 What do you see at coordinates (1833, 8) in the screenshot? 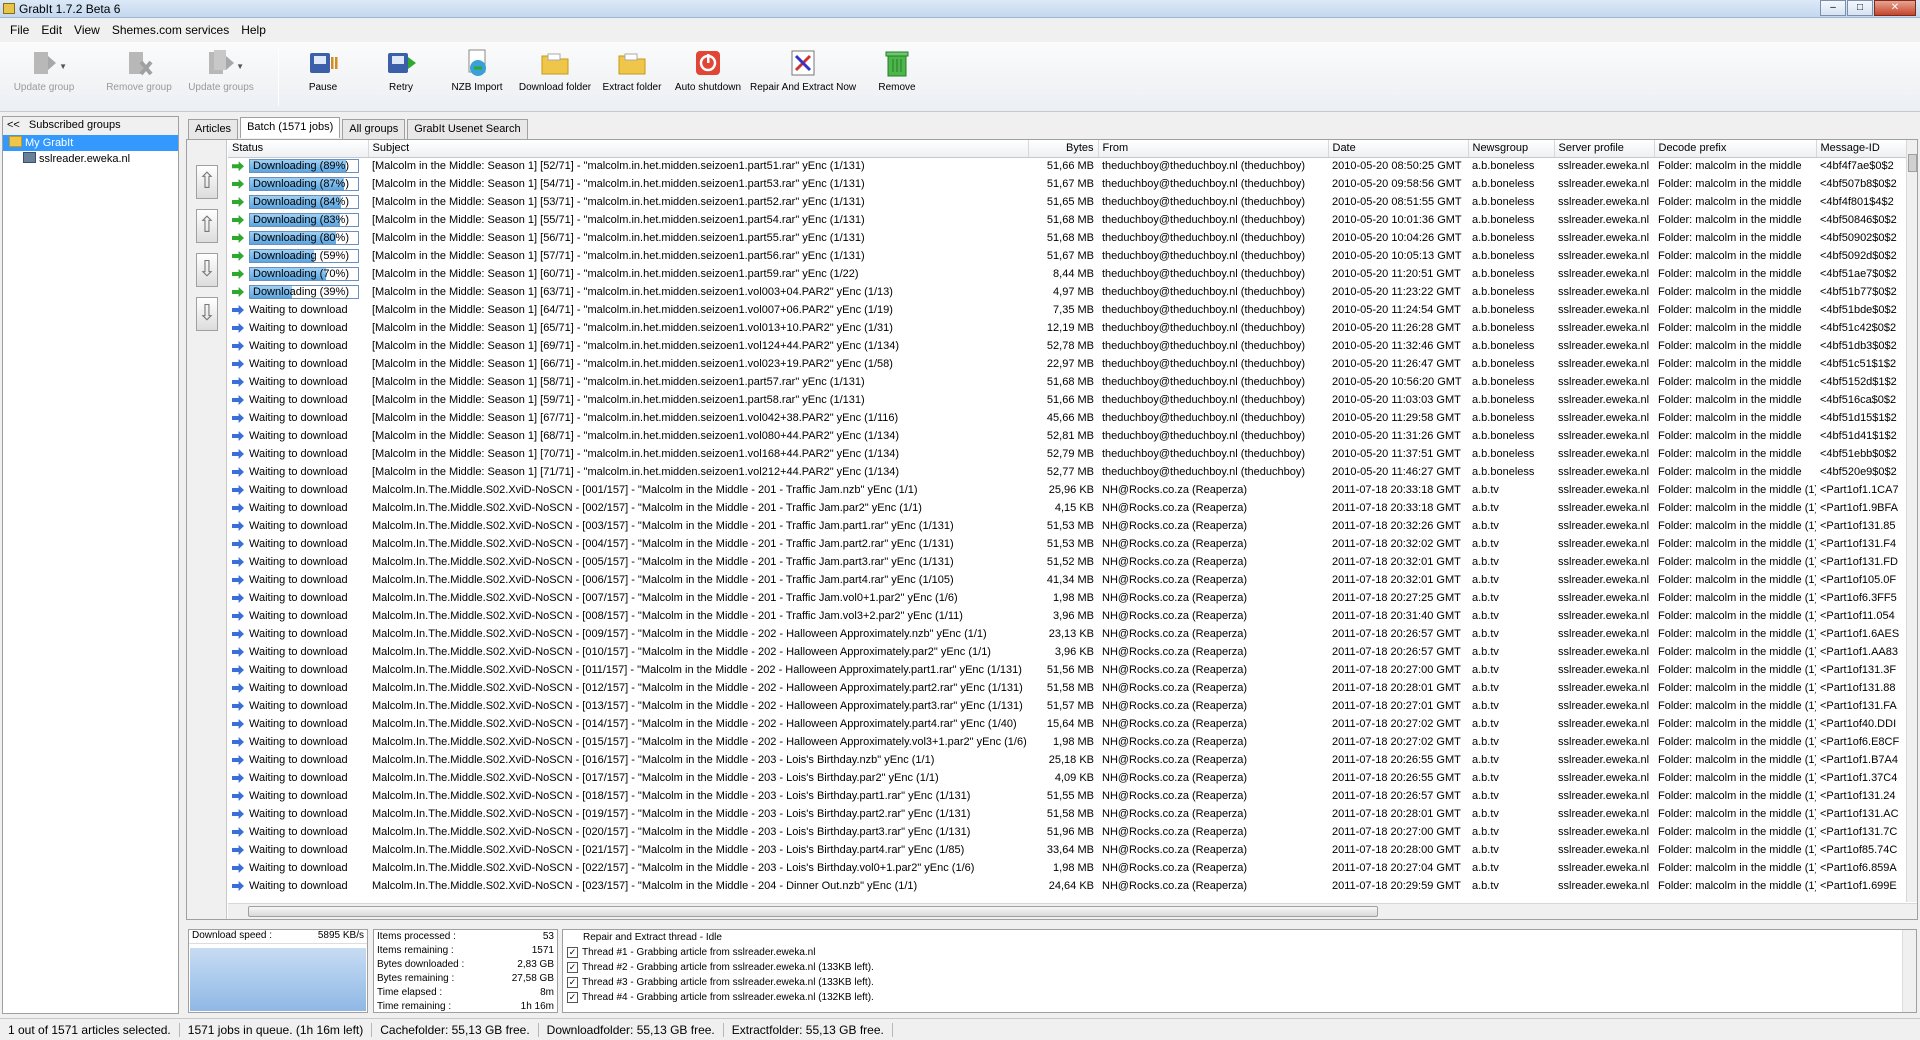
I see `minimize-button: –` at bounding box center [1833, 8].